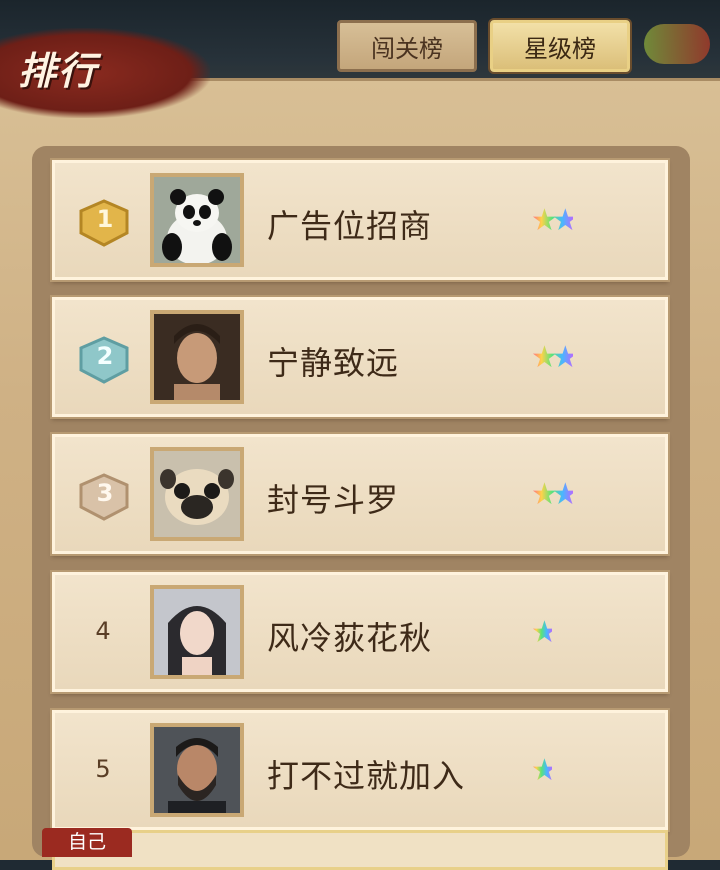 The image size is (720, 870). What do you see at coordinates (58, 71) in the screenshot?
I see `page-title: 排行` at bounding box center [58, 71].